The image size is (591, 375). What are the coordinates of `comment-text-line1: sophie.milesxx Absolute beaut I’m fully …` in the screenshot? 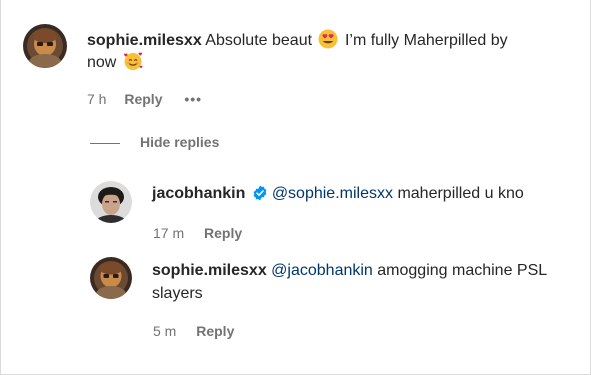 It's located at (297, 43).